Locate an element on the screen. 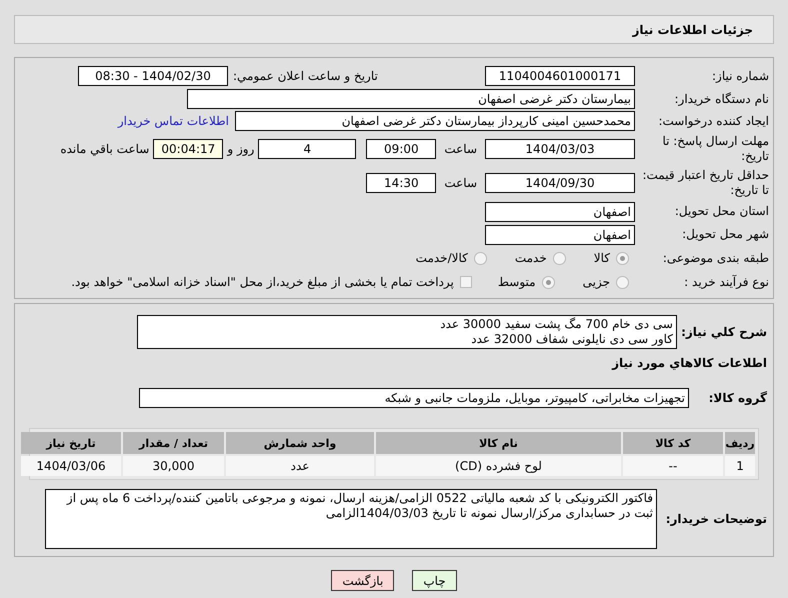 This screenshot has height=598, width=788. table-cell: عدد is located at coordinates (300, 466).